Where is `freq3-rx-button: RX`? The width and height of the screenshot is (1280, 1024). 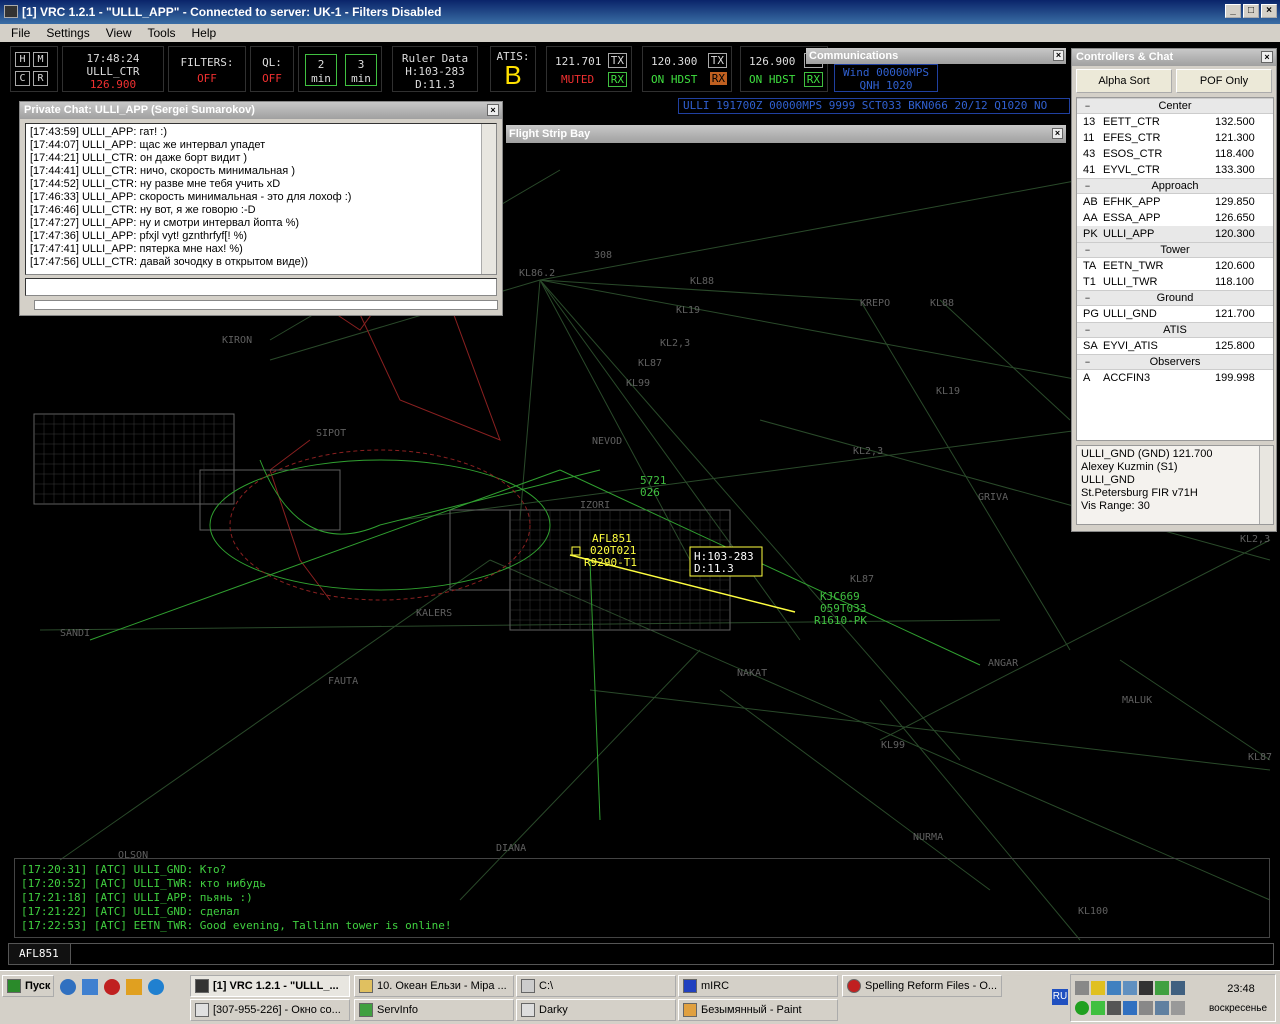 freq3-rx-button: RX is located at coordinates (813, 79).